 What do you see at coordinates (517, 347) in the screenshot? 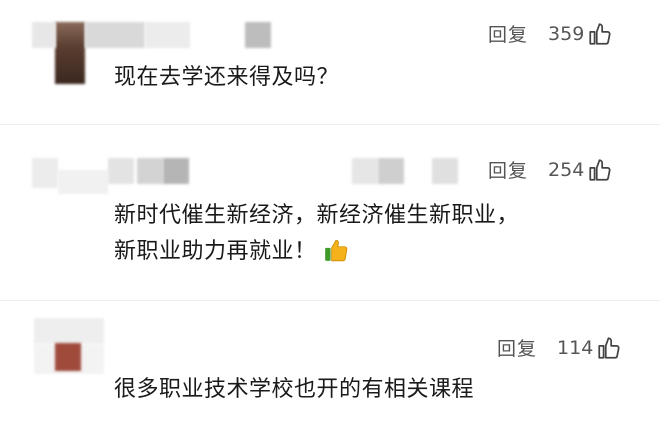
I see `reply-button: 回复` at bounding box center [517, 347].